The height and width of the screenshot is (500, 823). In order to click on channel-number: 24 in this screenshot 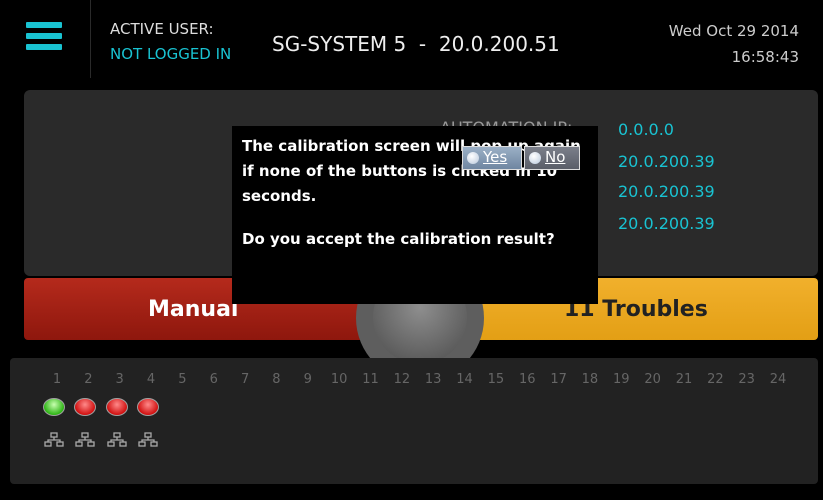, I will do `click(778, 379)`.